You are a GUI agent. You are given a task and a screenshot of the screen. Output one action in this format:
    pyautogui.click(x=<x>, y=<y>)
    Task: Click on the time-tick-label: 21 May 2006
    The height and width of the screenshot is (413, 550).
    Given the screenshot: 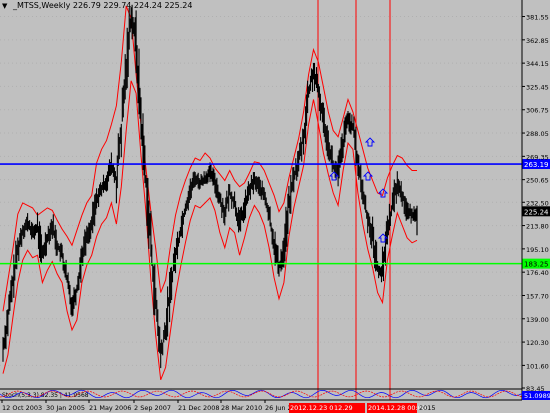 What is the action you would take?
    pyautogui.click(x=110, y=408)
    